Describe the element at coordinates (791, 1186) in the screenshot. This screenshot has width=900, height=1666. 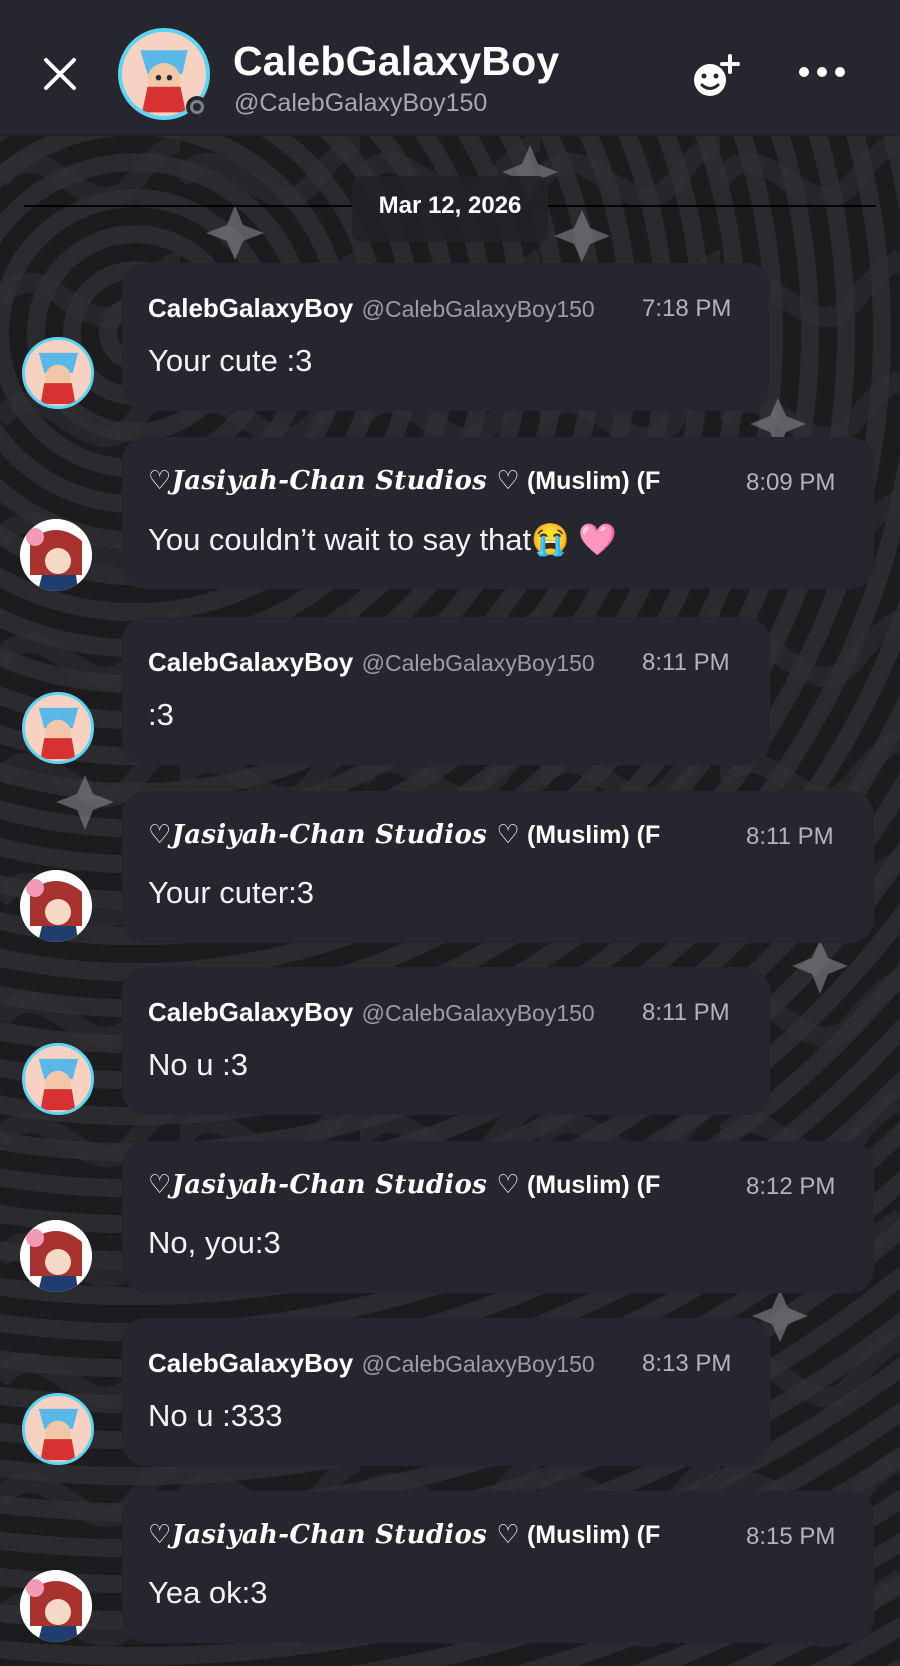
I see `message-timestamp: 8:12 PM` at that location.